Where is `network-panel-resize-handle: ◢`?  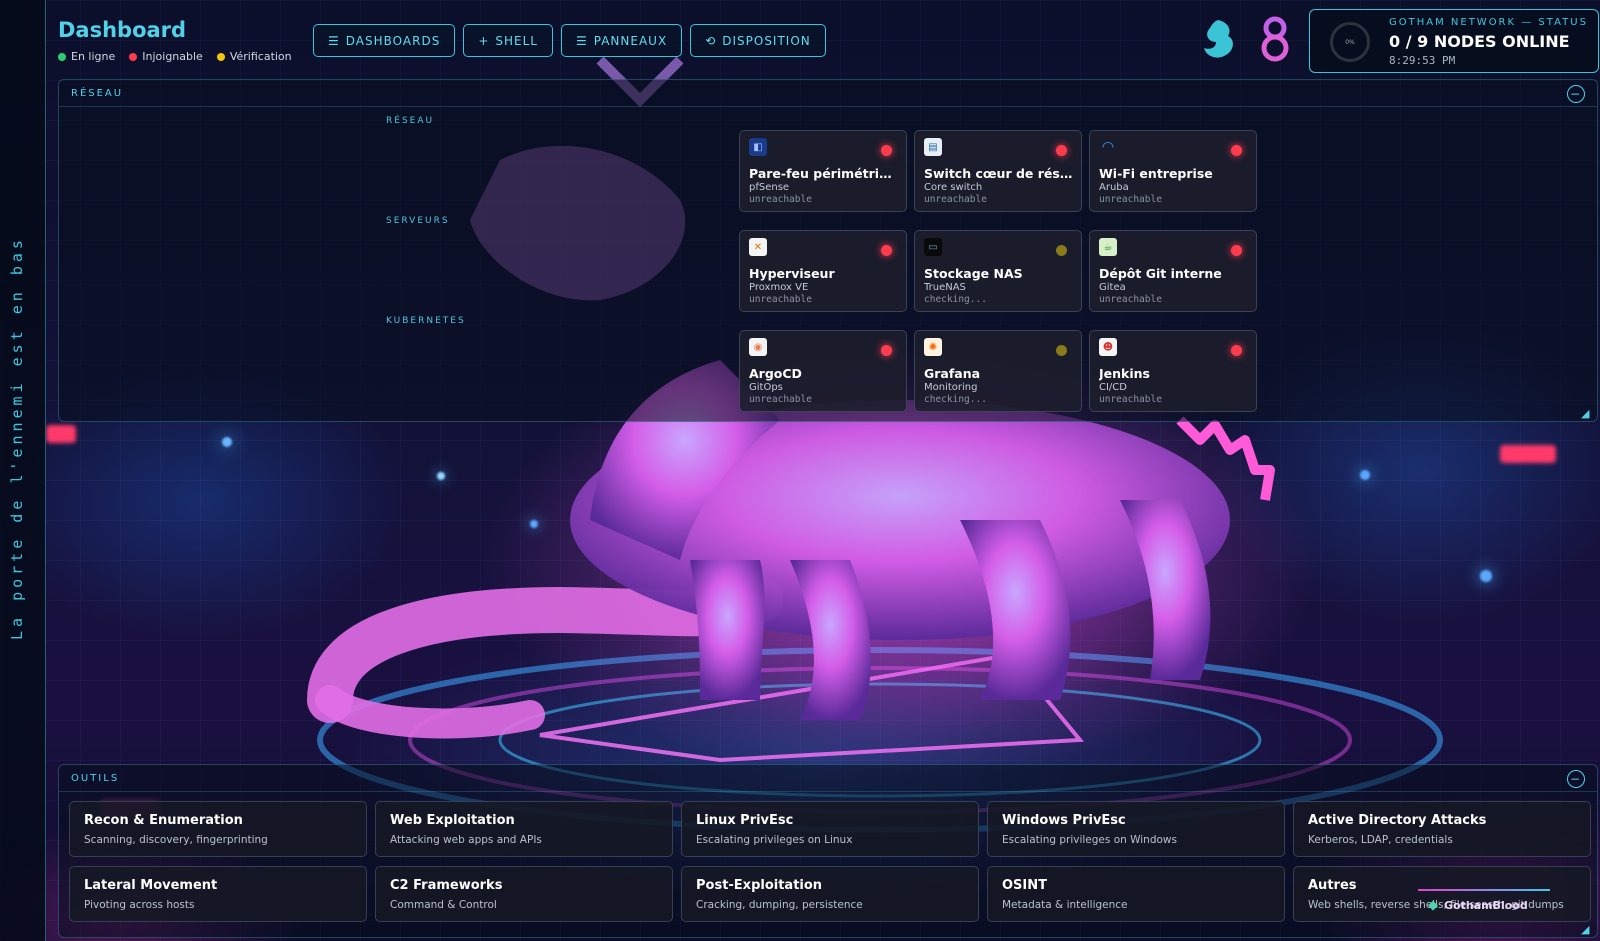 network-panel-resize-handle: ◢ is located at coordinates (1587, 413).